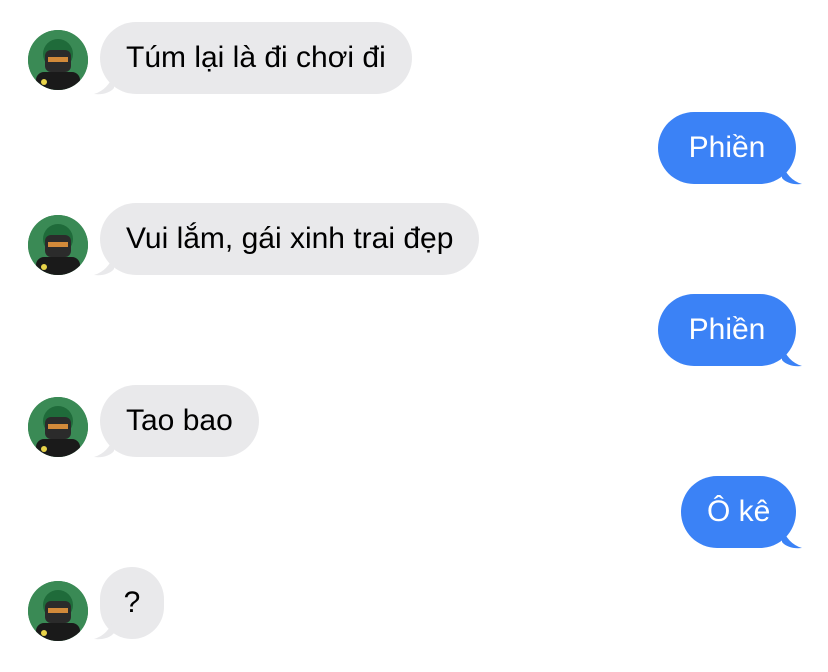 This screenshot has width=828, height=672. I want to click on message-bubble-received: Tao bao, so click(179, 421).